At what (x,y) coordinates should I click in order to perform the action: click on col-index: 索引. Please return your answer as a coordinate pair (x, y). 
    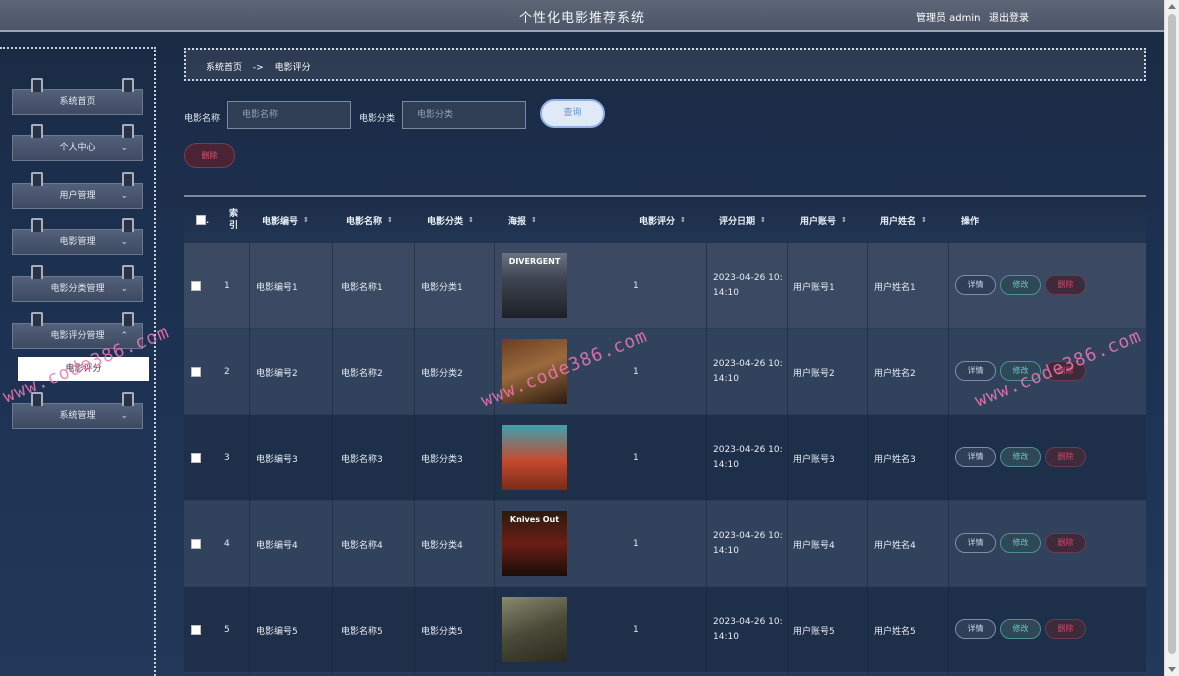
    Looking at the image, I should click on (234, 220).